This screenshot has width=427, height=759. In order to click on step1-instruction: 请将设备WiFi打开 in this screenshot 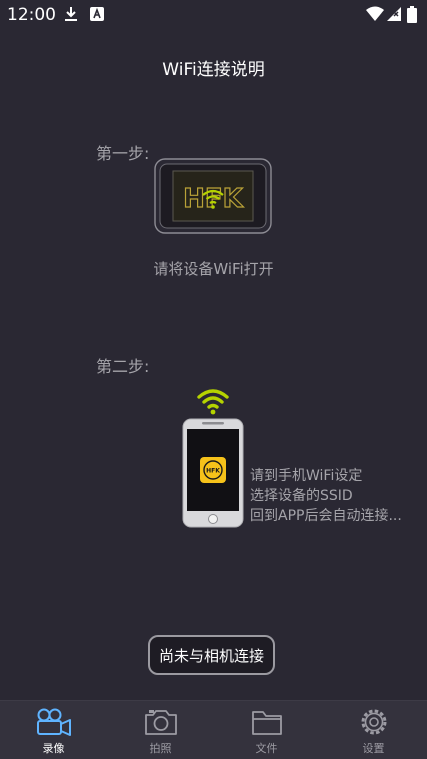, I will do `click(213, 269)`.